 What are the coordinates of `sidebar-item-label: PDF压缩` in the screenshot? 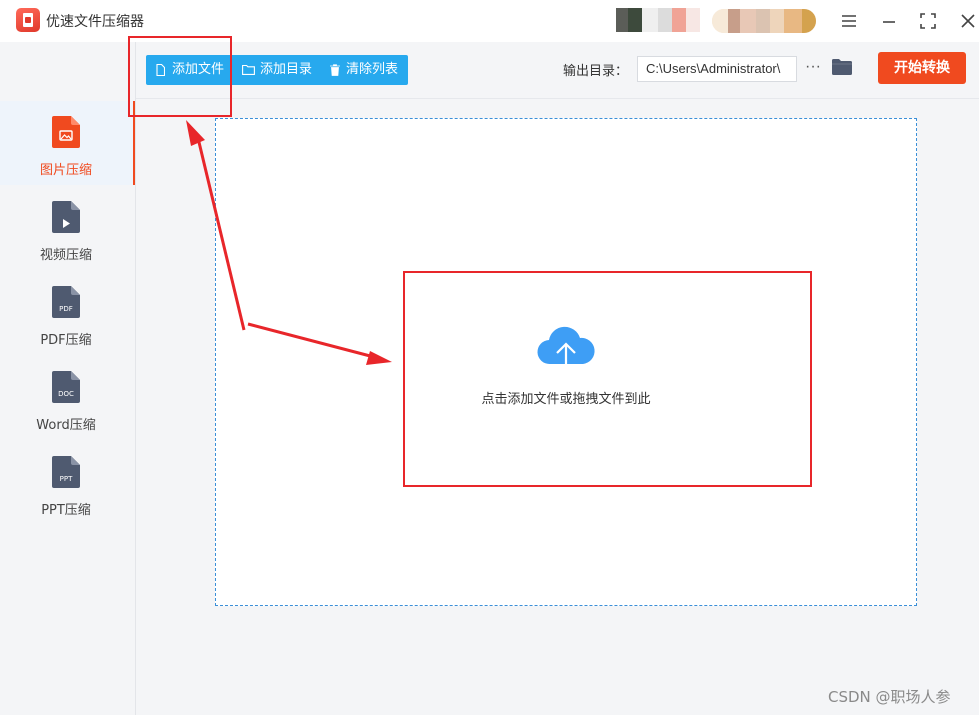 It's located at (66, 340).